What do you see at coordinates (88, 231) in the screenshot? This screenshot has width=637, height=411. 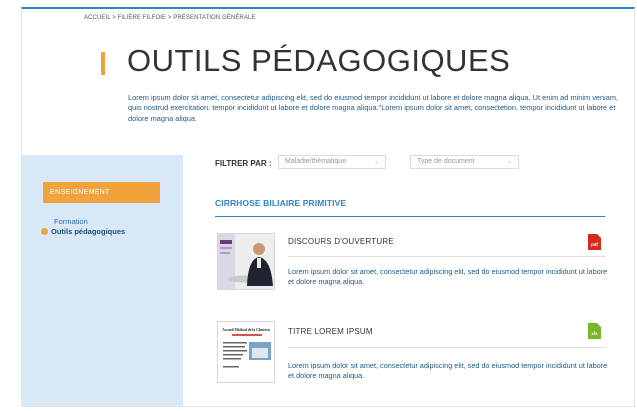 I see `sidebar-item-label: Outils pédagogiques` at bounding box center [88, 231].